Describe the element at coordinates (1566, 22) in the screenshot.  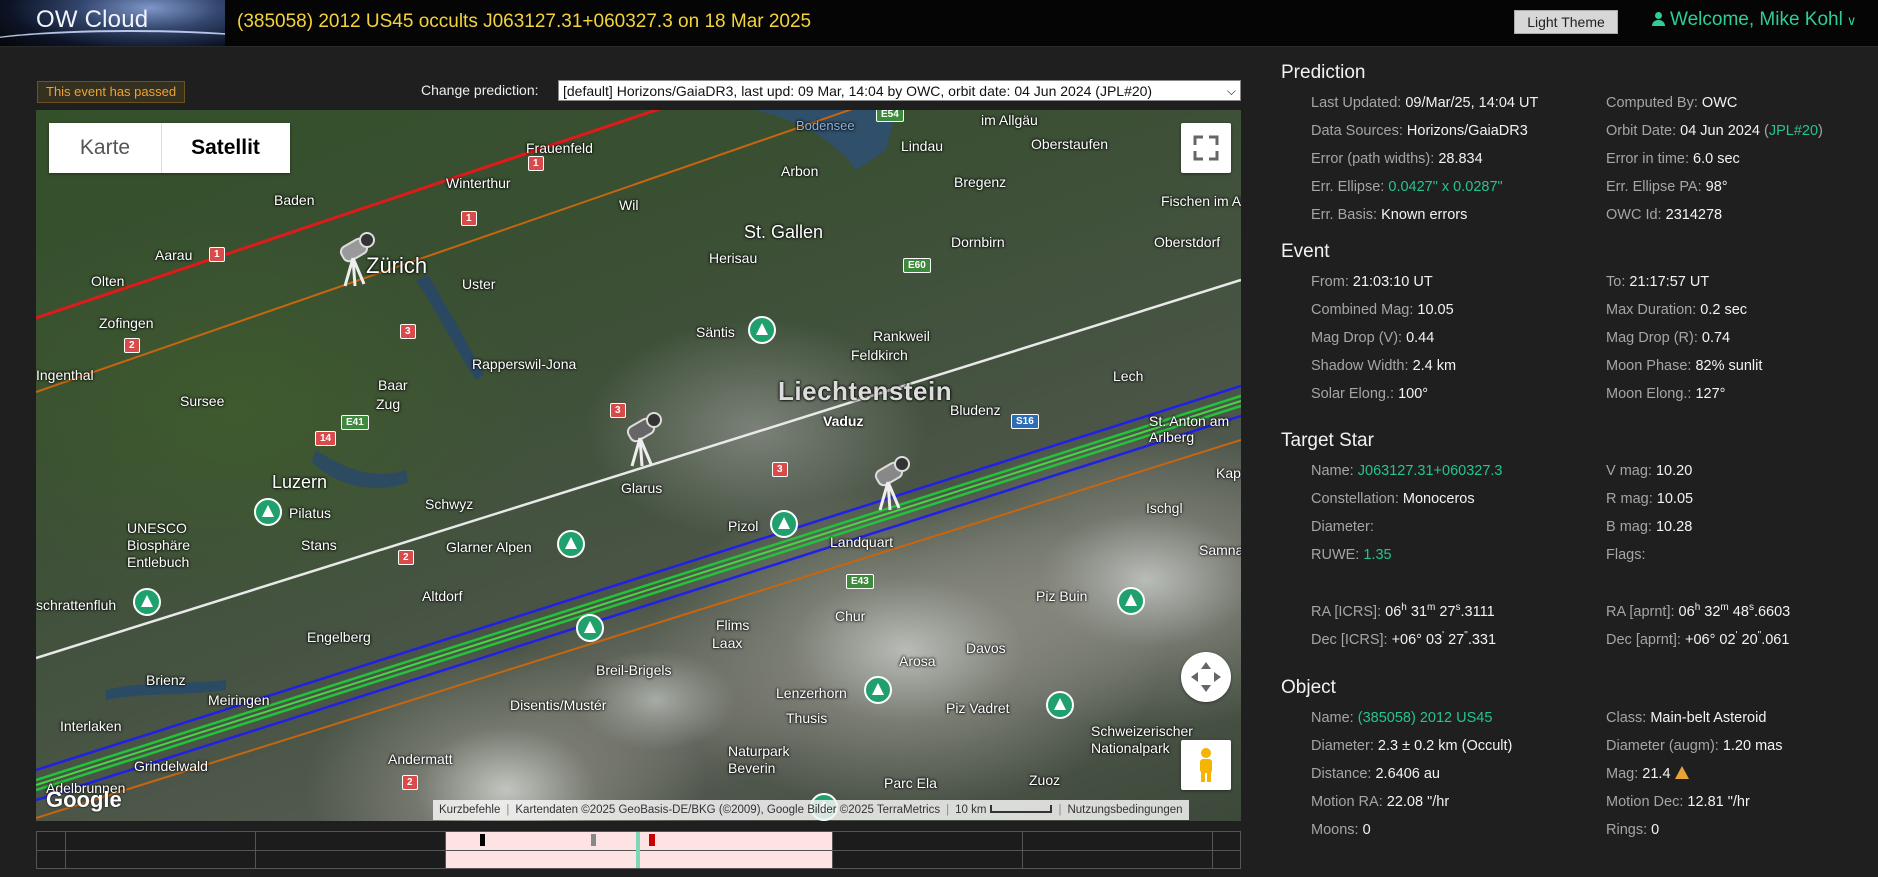
I see `light-theme-button: Light Theme` at that location.